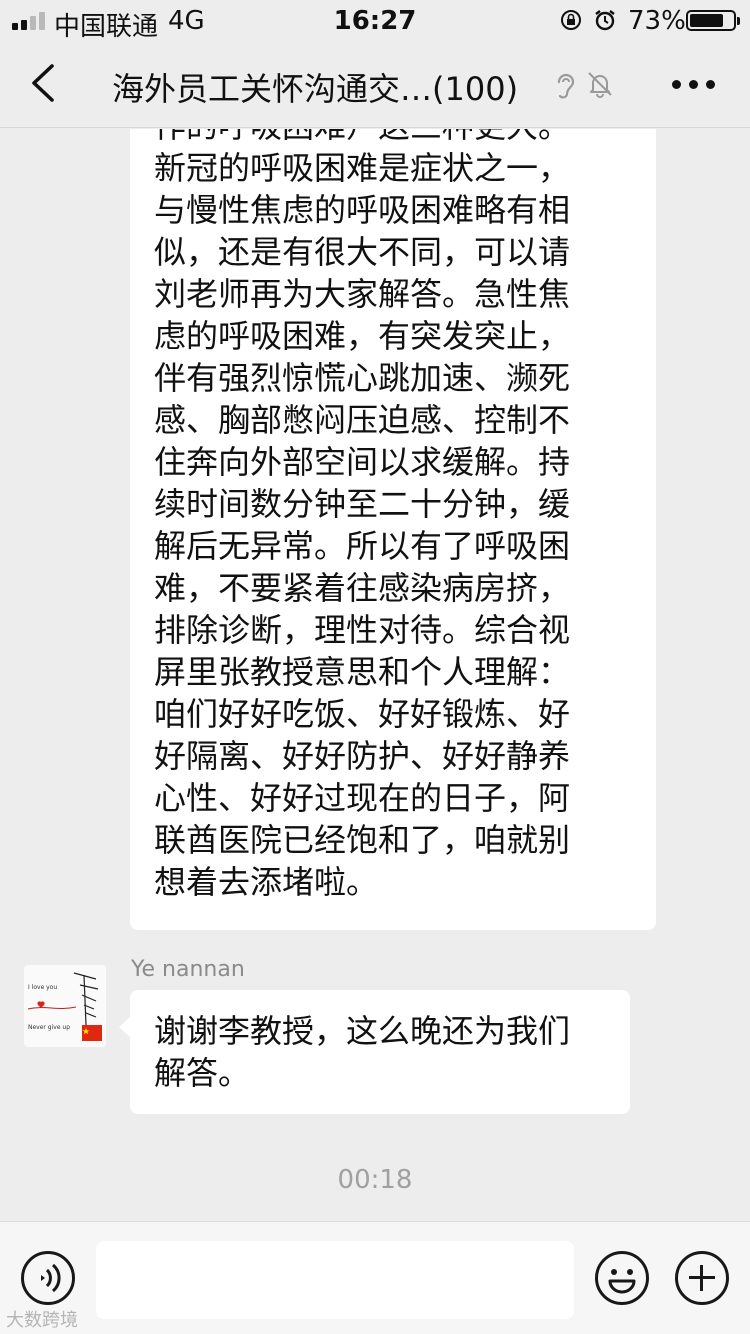 This screenshot has width=750, height=1334. I want to click on avatar-image: I love you Never give up, so click(65, 1006).